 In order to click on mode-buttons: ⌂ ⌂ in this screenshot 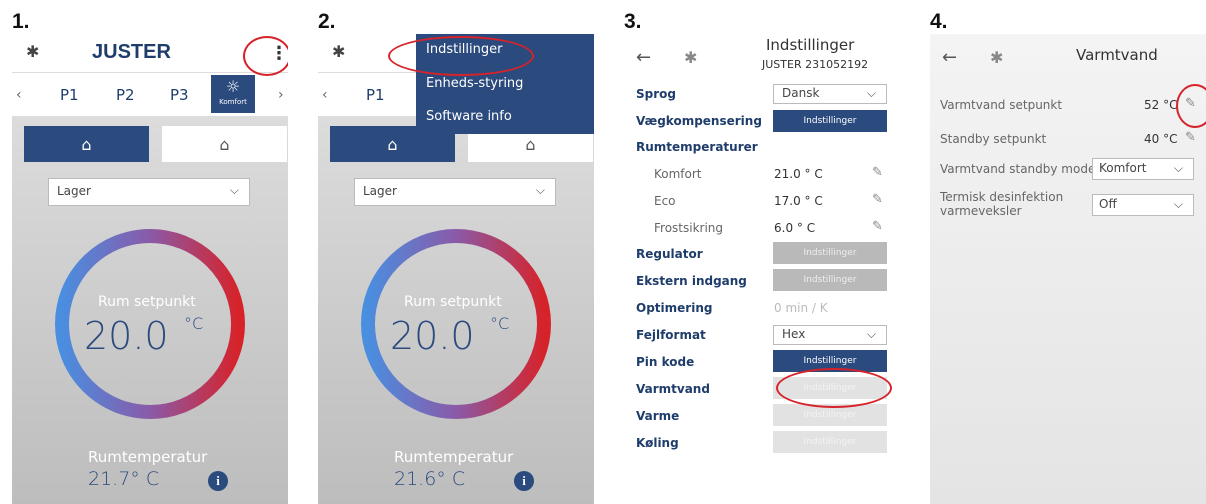, I will do `click(156, 144)`.